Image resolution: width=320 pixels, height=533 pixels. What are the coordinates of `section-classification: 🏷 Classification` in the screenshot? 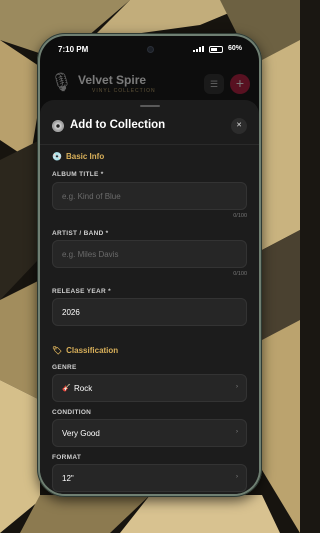 It's located at (85, 350).